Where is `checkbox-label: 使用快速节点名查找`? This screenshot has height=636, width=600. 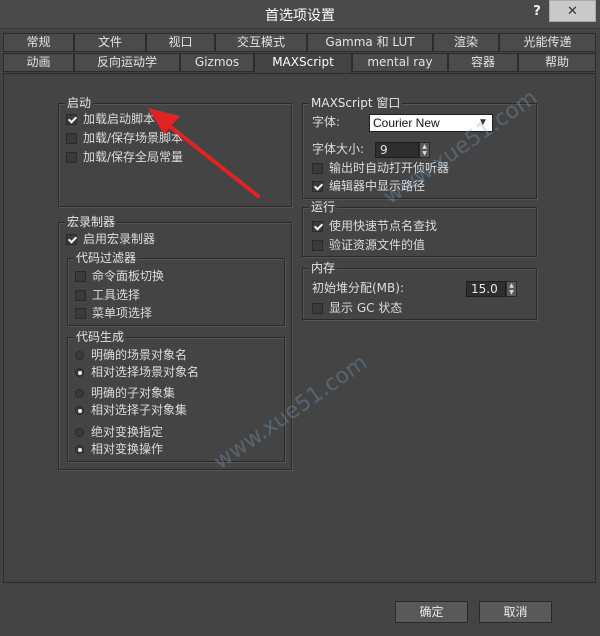 checkbox-label: 使用快速节点名查找 is located at coordinates (383, 226).